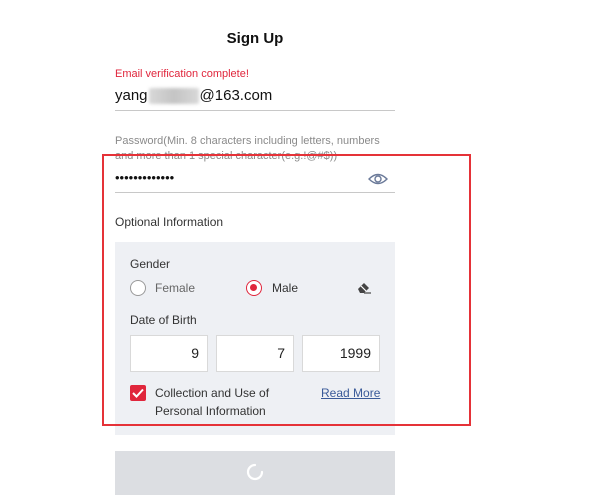 The image size is (600, 501). I want to click on email-value-suffix: @163.com, so click(236, 95).